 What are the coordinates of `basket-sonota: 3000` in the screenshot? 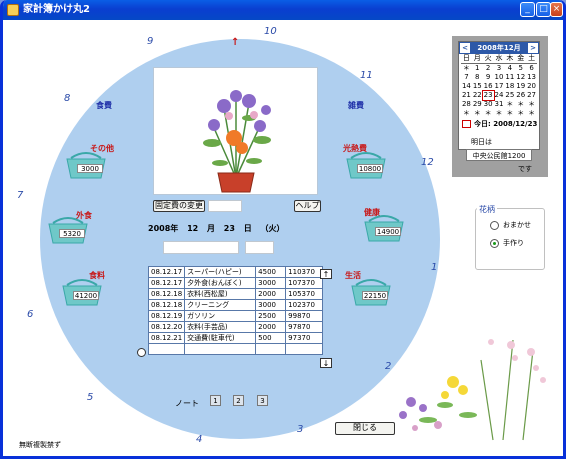 It's located at (86, 165).